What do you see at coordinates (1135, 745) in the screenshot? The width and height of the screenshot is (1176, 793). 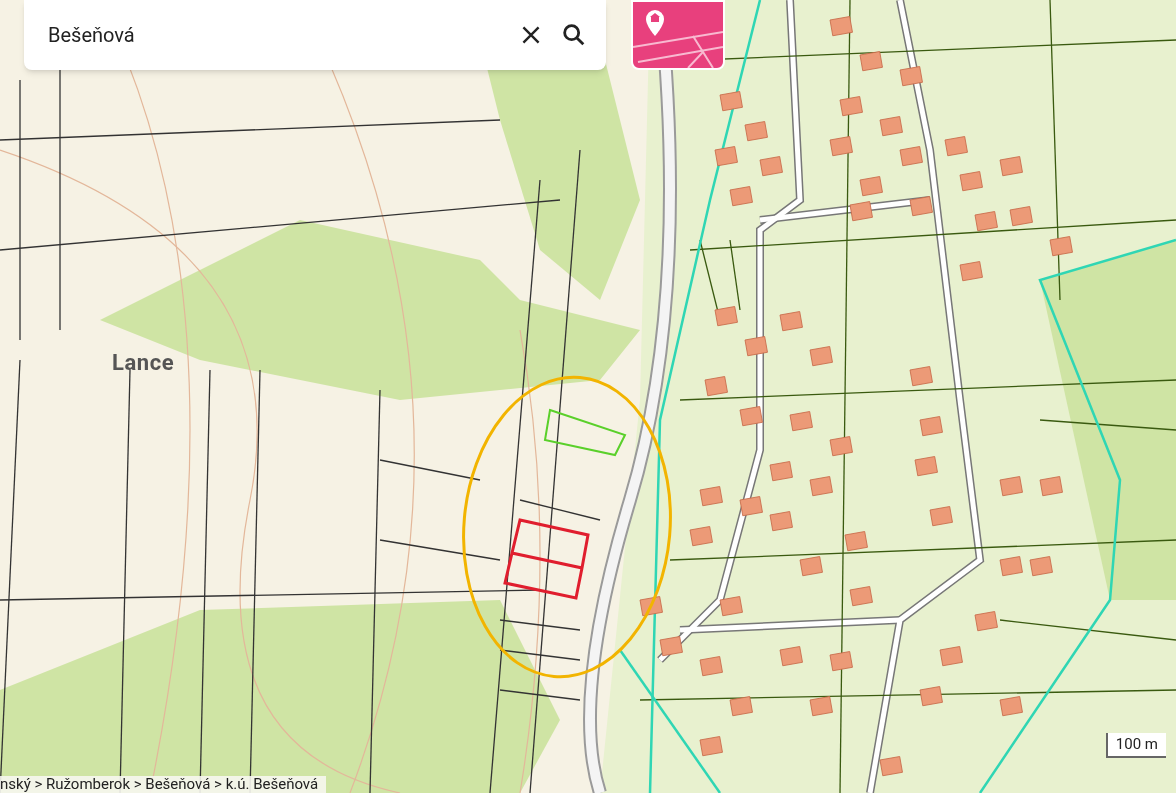 I see `scale-bar: 100 m` at bounding box center [1135, 745].